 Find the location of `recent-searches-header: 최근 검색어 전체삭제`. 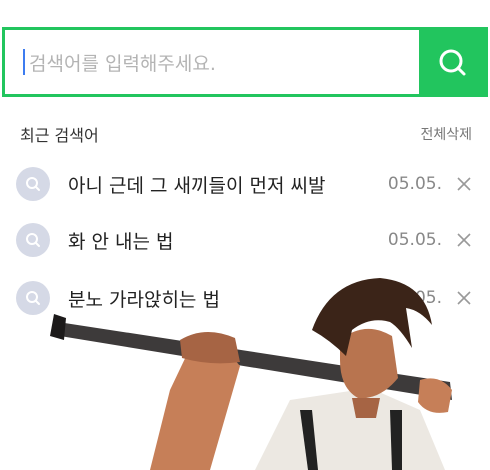

recent-searches-header: 최근 검색어 전체삭제 is located at coordinates (246, 134).